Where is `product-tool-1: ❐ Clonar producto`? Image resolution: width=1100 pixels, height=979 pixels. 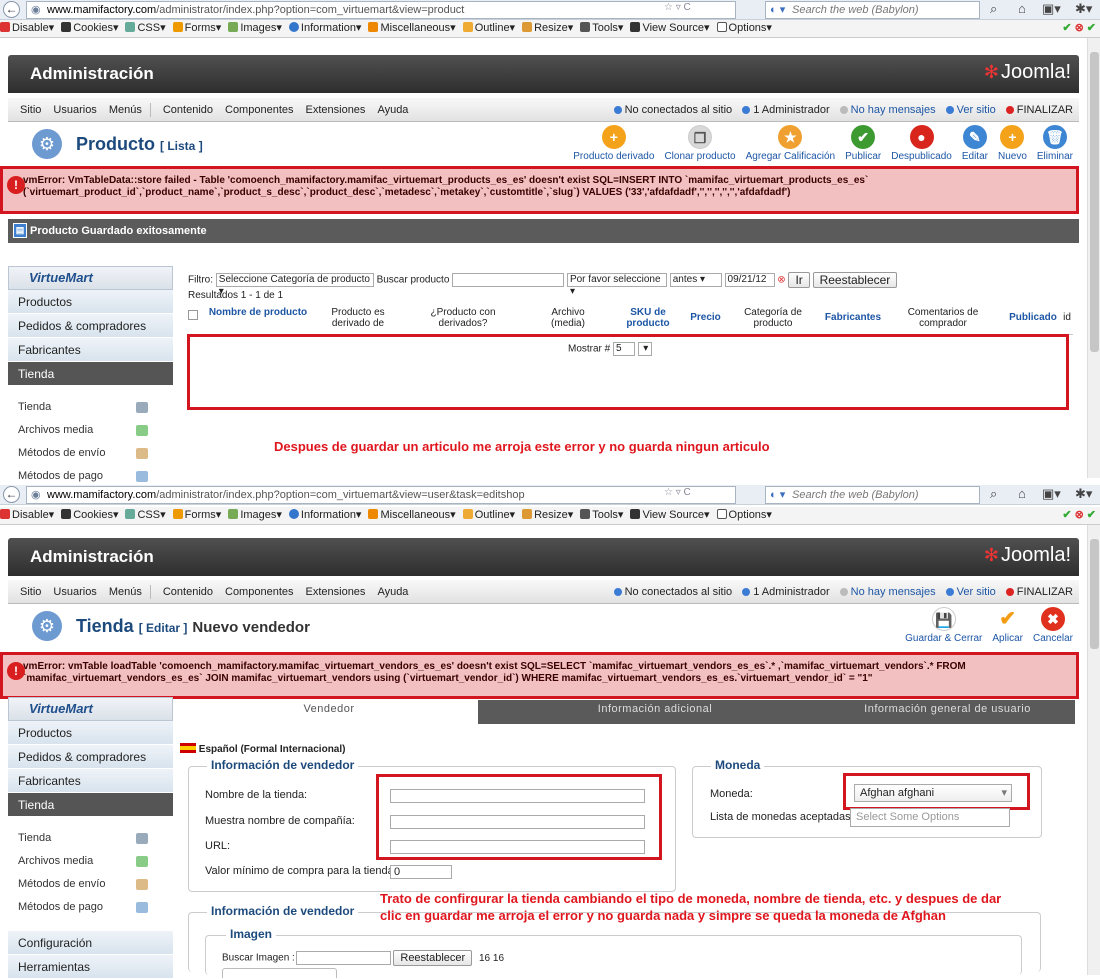 product-tool-1: ❐ Clonar producto is located at coordinates (700, 143).